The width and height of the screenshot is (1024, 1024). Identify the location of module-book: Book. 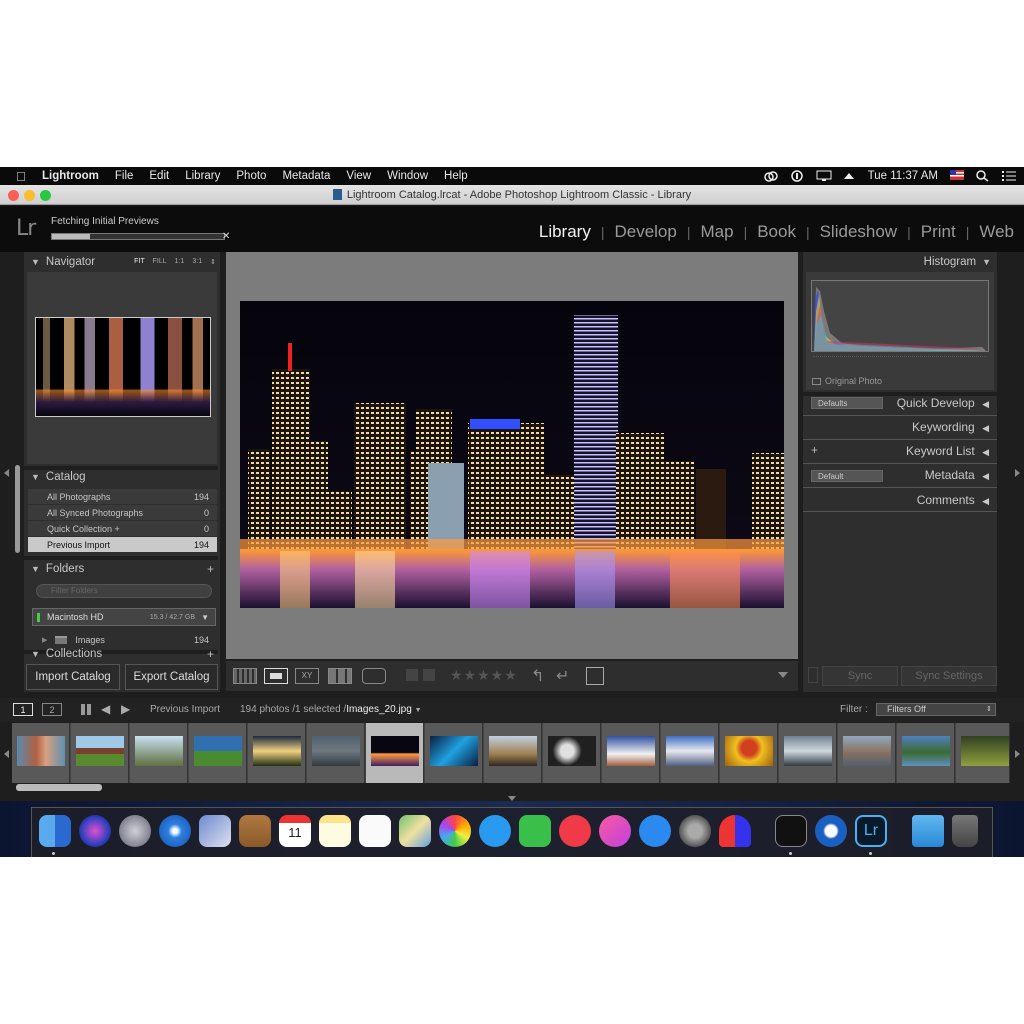
(776, 232).